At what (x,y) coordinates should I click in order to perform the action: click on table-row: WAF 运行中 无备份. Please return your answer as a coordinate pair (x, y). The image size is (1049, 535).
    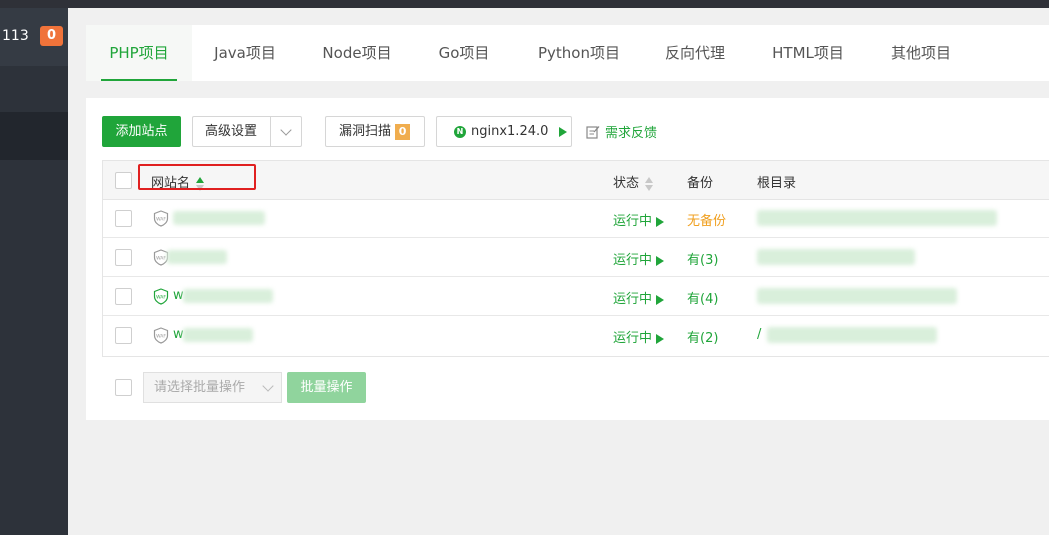
    Looking at the image, I should click on (576, 218).